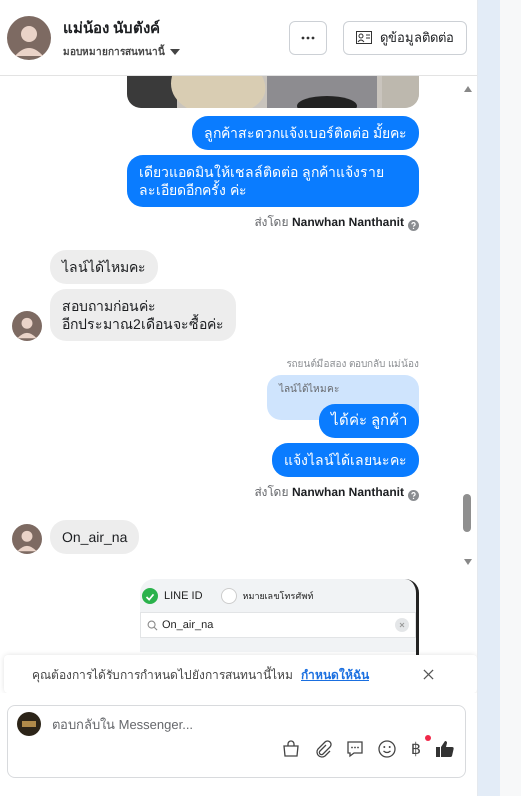  Describe the element at coordinates (415, 749) in the screenshot. I see `payment-button: ฿` at that location.